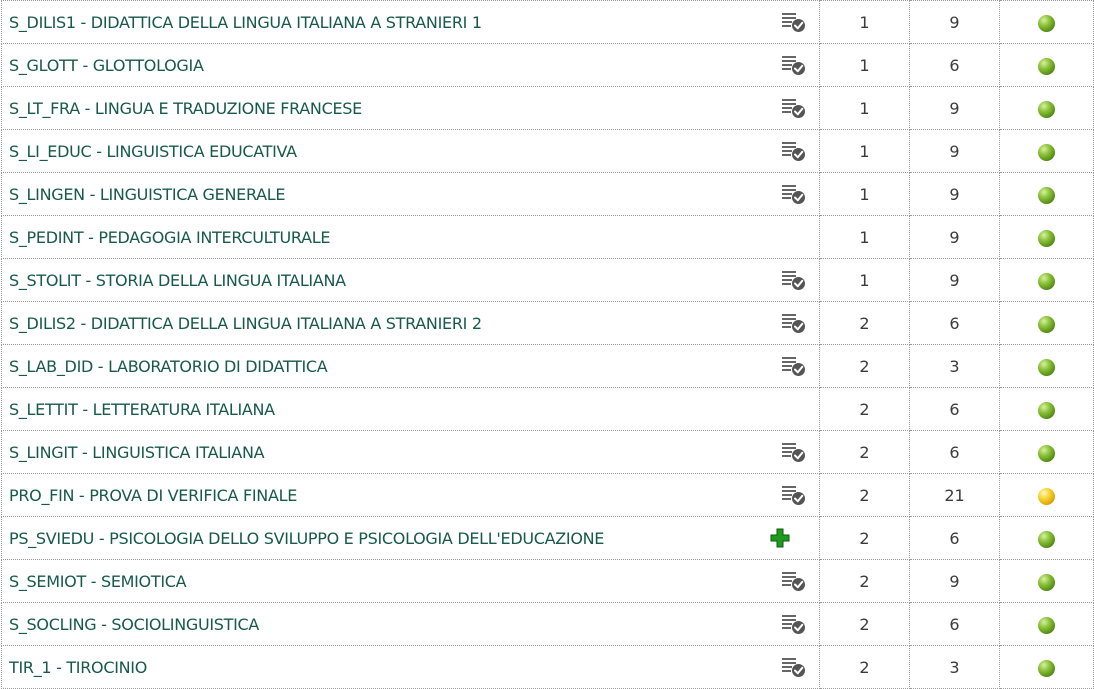  Describe the element at coordinates (547, 366) in the screenshot. I see `table-row: S_LAB_DID - LABORATORIO DI DIDATTICA 23` at that location.